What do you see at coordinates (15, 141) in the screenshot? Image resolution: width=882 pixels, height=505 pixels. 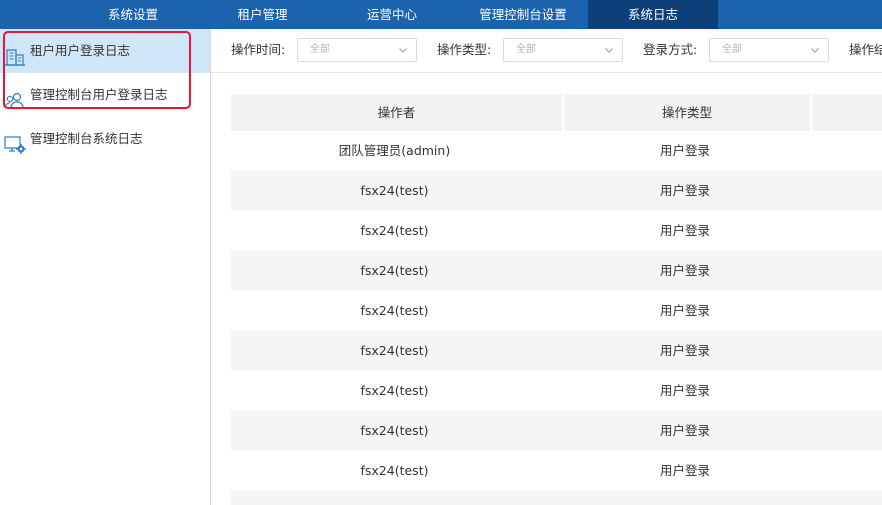 I see `monitor-gear-icon` at bounding box center [15, 141].